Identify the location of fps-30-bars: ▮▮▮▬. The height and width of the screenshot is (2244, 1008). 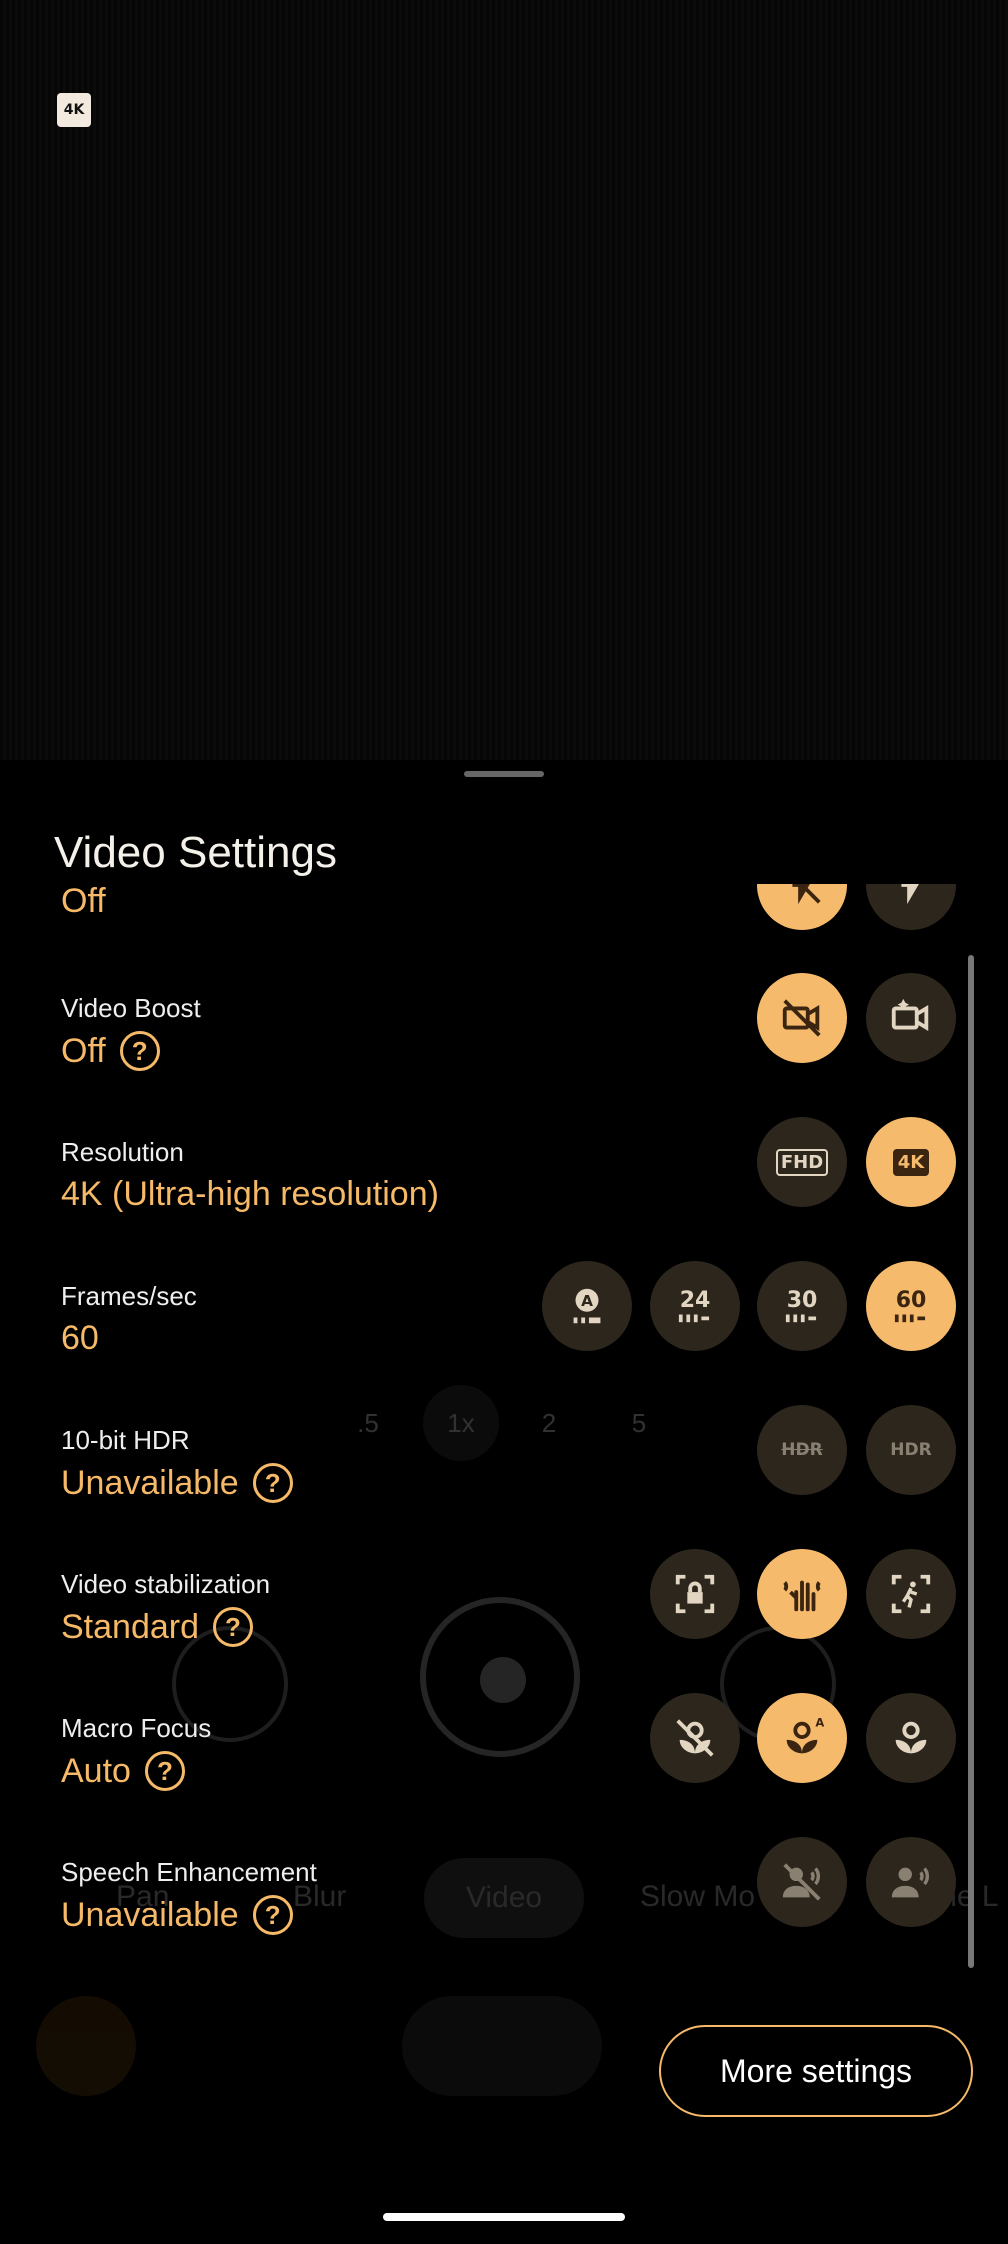
(802, 1318).